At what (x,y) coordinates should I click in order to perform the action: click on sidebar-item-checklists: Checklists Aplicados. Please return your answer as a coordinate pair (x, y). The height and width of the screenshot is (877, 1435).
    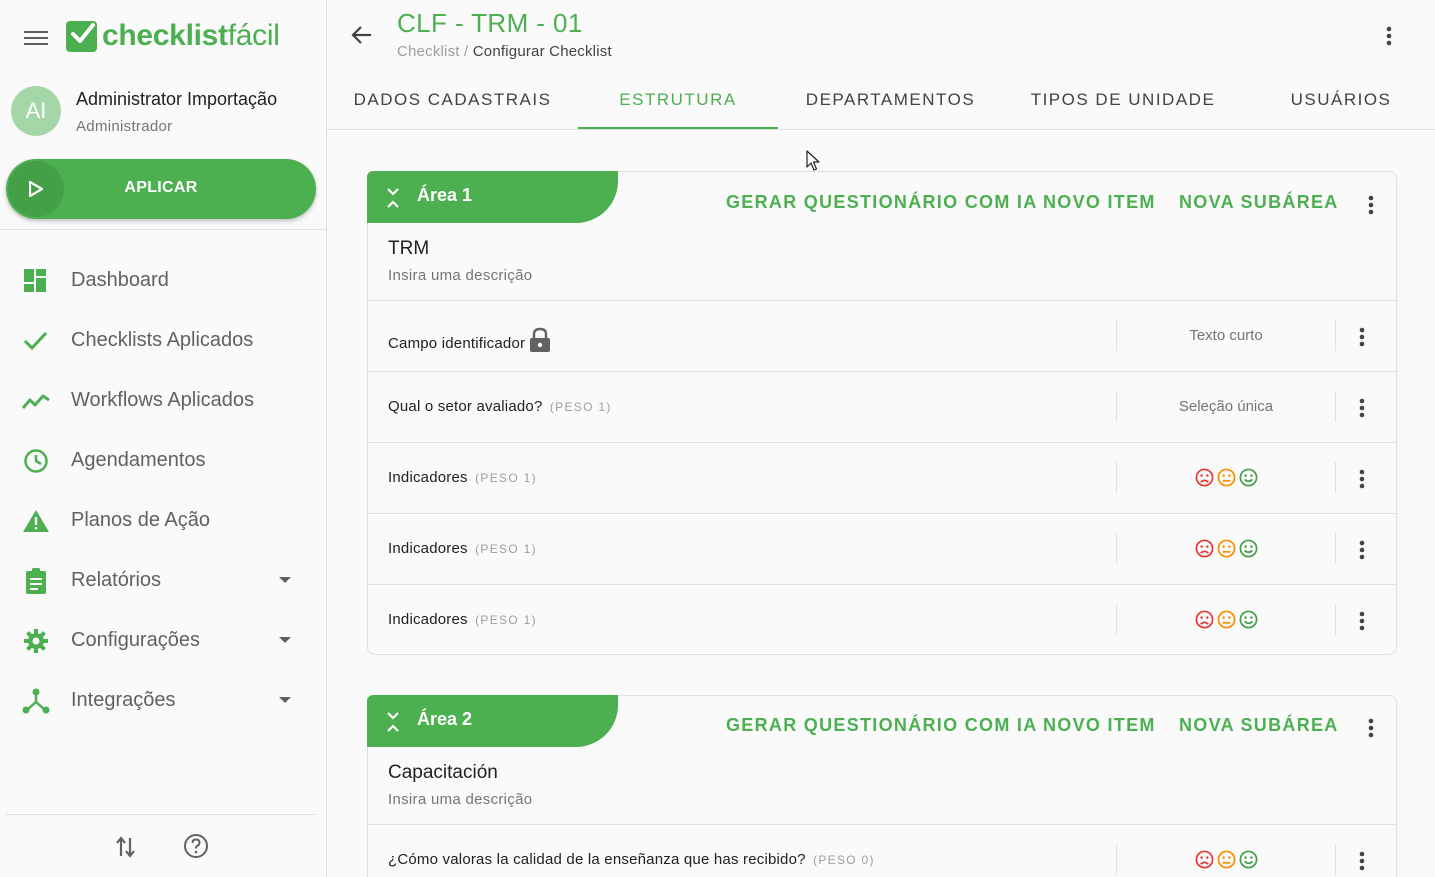
    Looking at the image, I should click on (163, 340).